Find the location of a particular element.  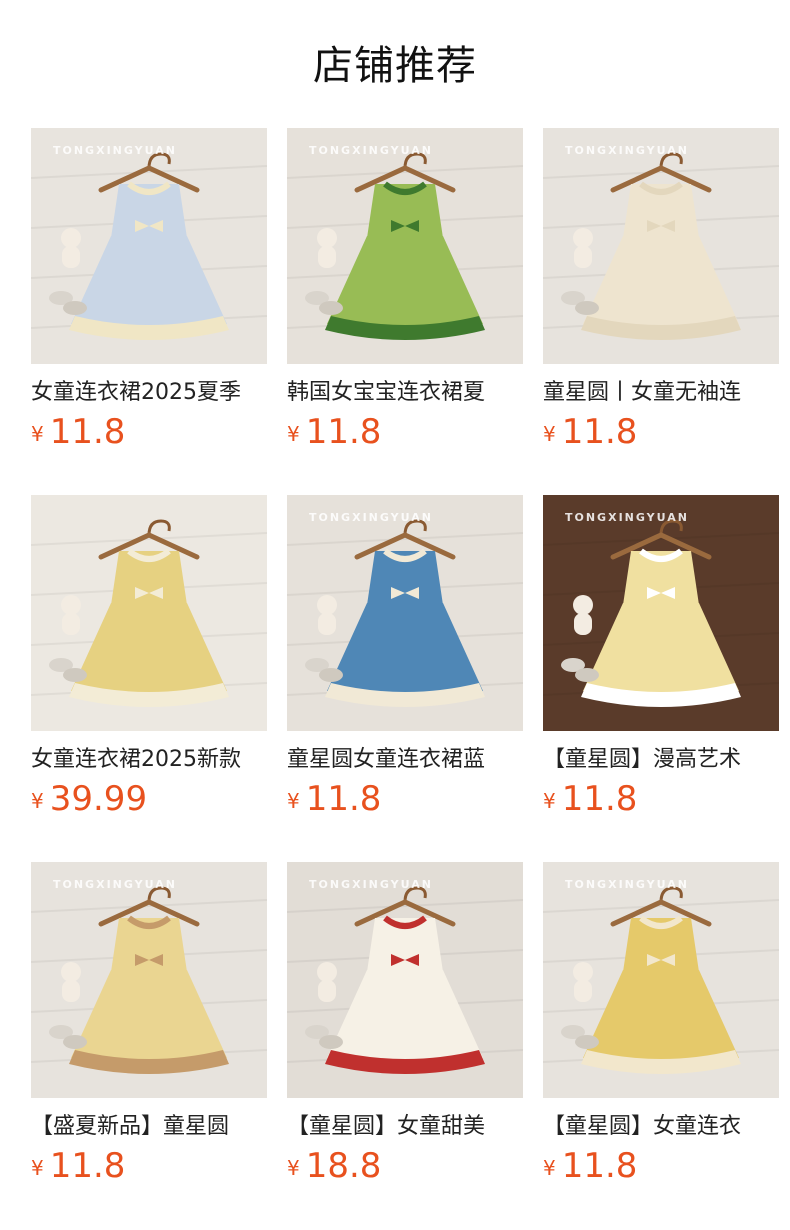

product-card: TONGXINGYUAN 韩国女宝宝连衣裙夏 ¥11.8 is located at coordinates (405, 311).